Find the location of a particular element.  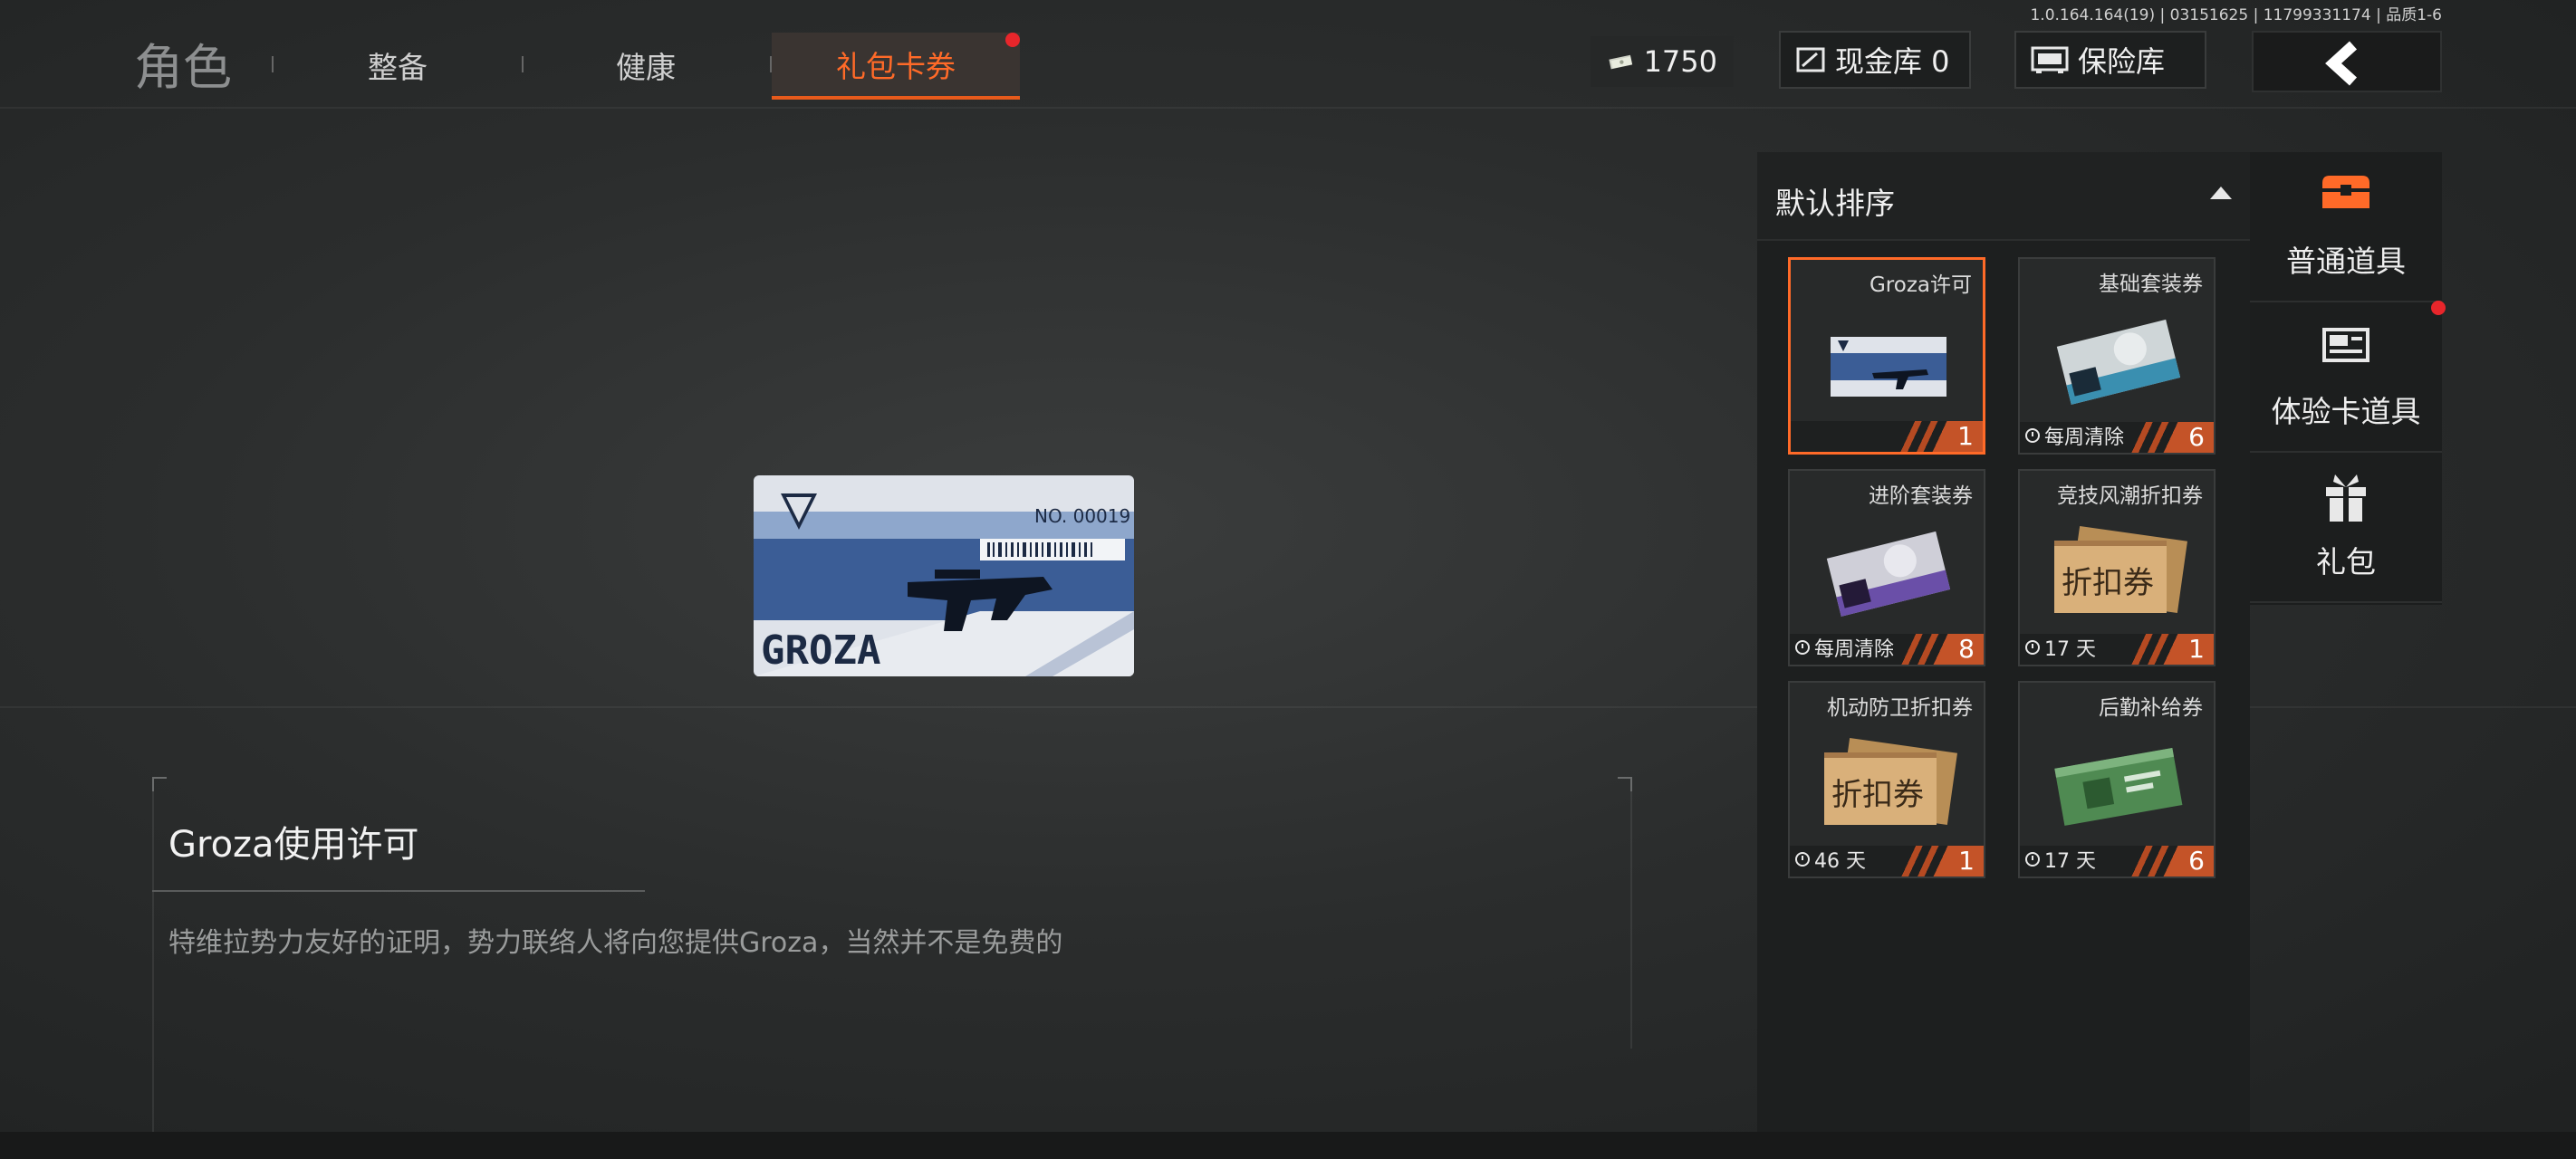

inventory-item-competitive-discount: 竞技风潮折扣券 折扣券 17 天 1 is located at coordinates (2117, 567).